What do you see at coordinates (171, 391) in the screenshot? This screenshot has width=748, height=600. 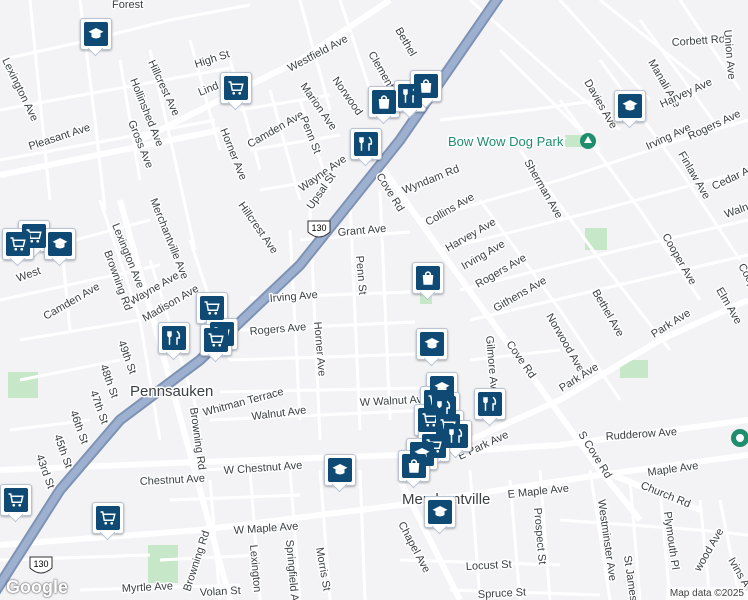 I see `place-label-pennsauken: Pennsauken` at bounding box center [171, 391].